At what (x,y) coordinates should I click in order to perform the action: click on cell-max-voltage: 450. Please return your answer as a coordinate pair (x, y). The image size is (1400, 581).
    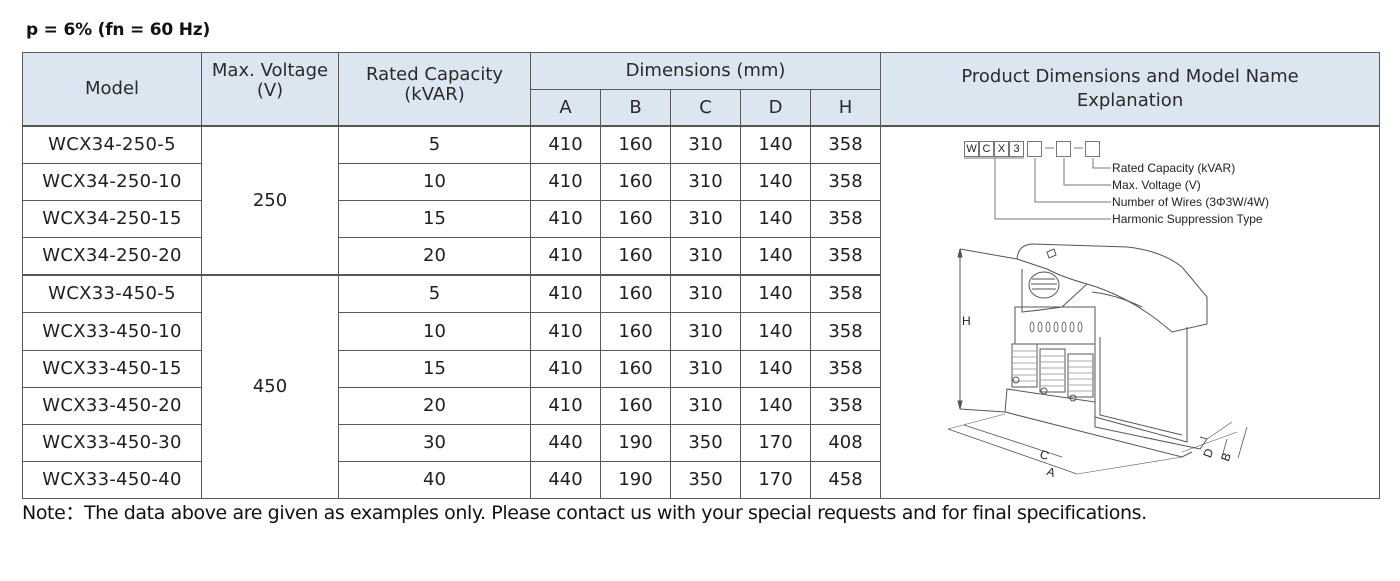
    Looking at the image, I should click on (270, 386).